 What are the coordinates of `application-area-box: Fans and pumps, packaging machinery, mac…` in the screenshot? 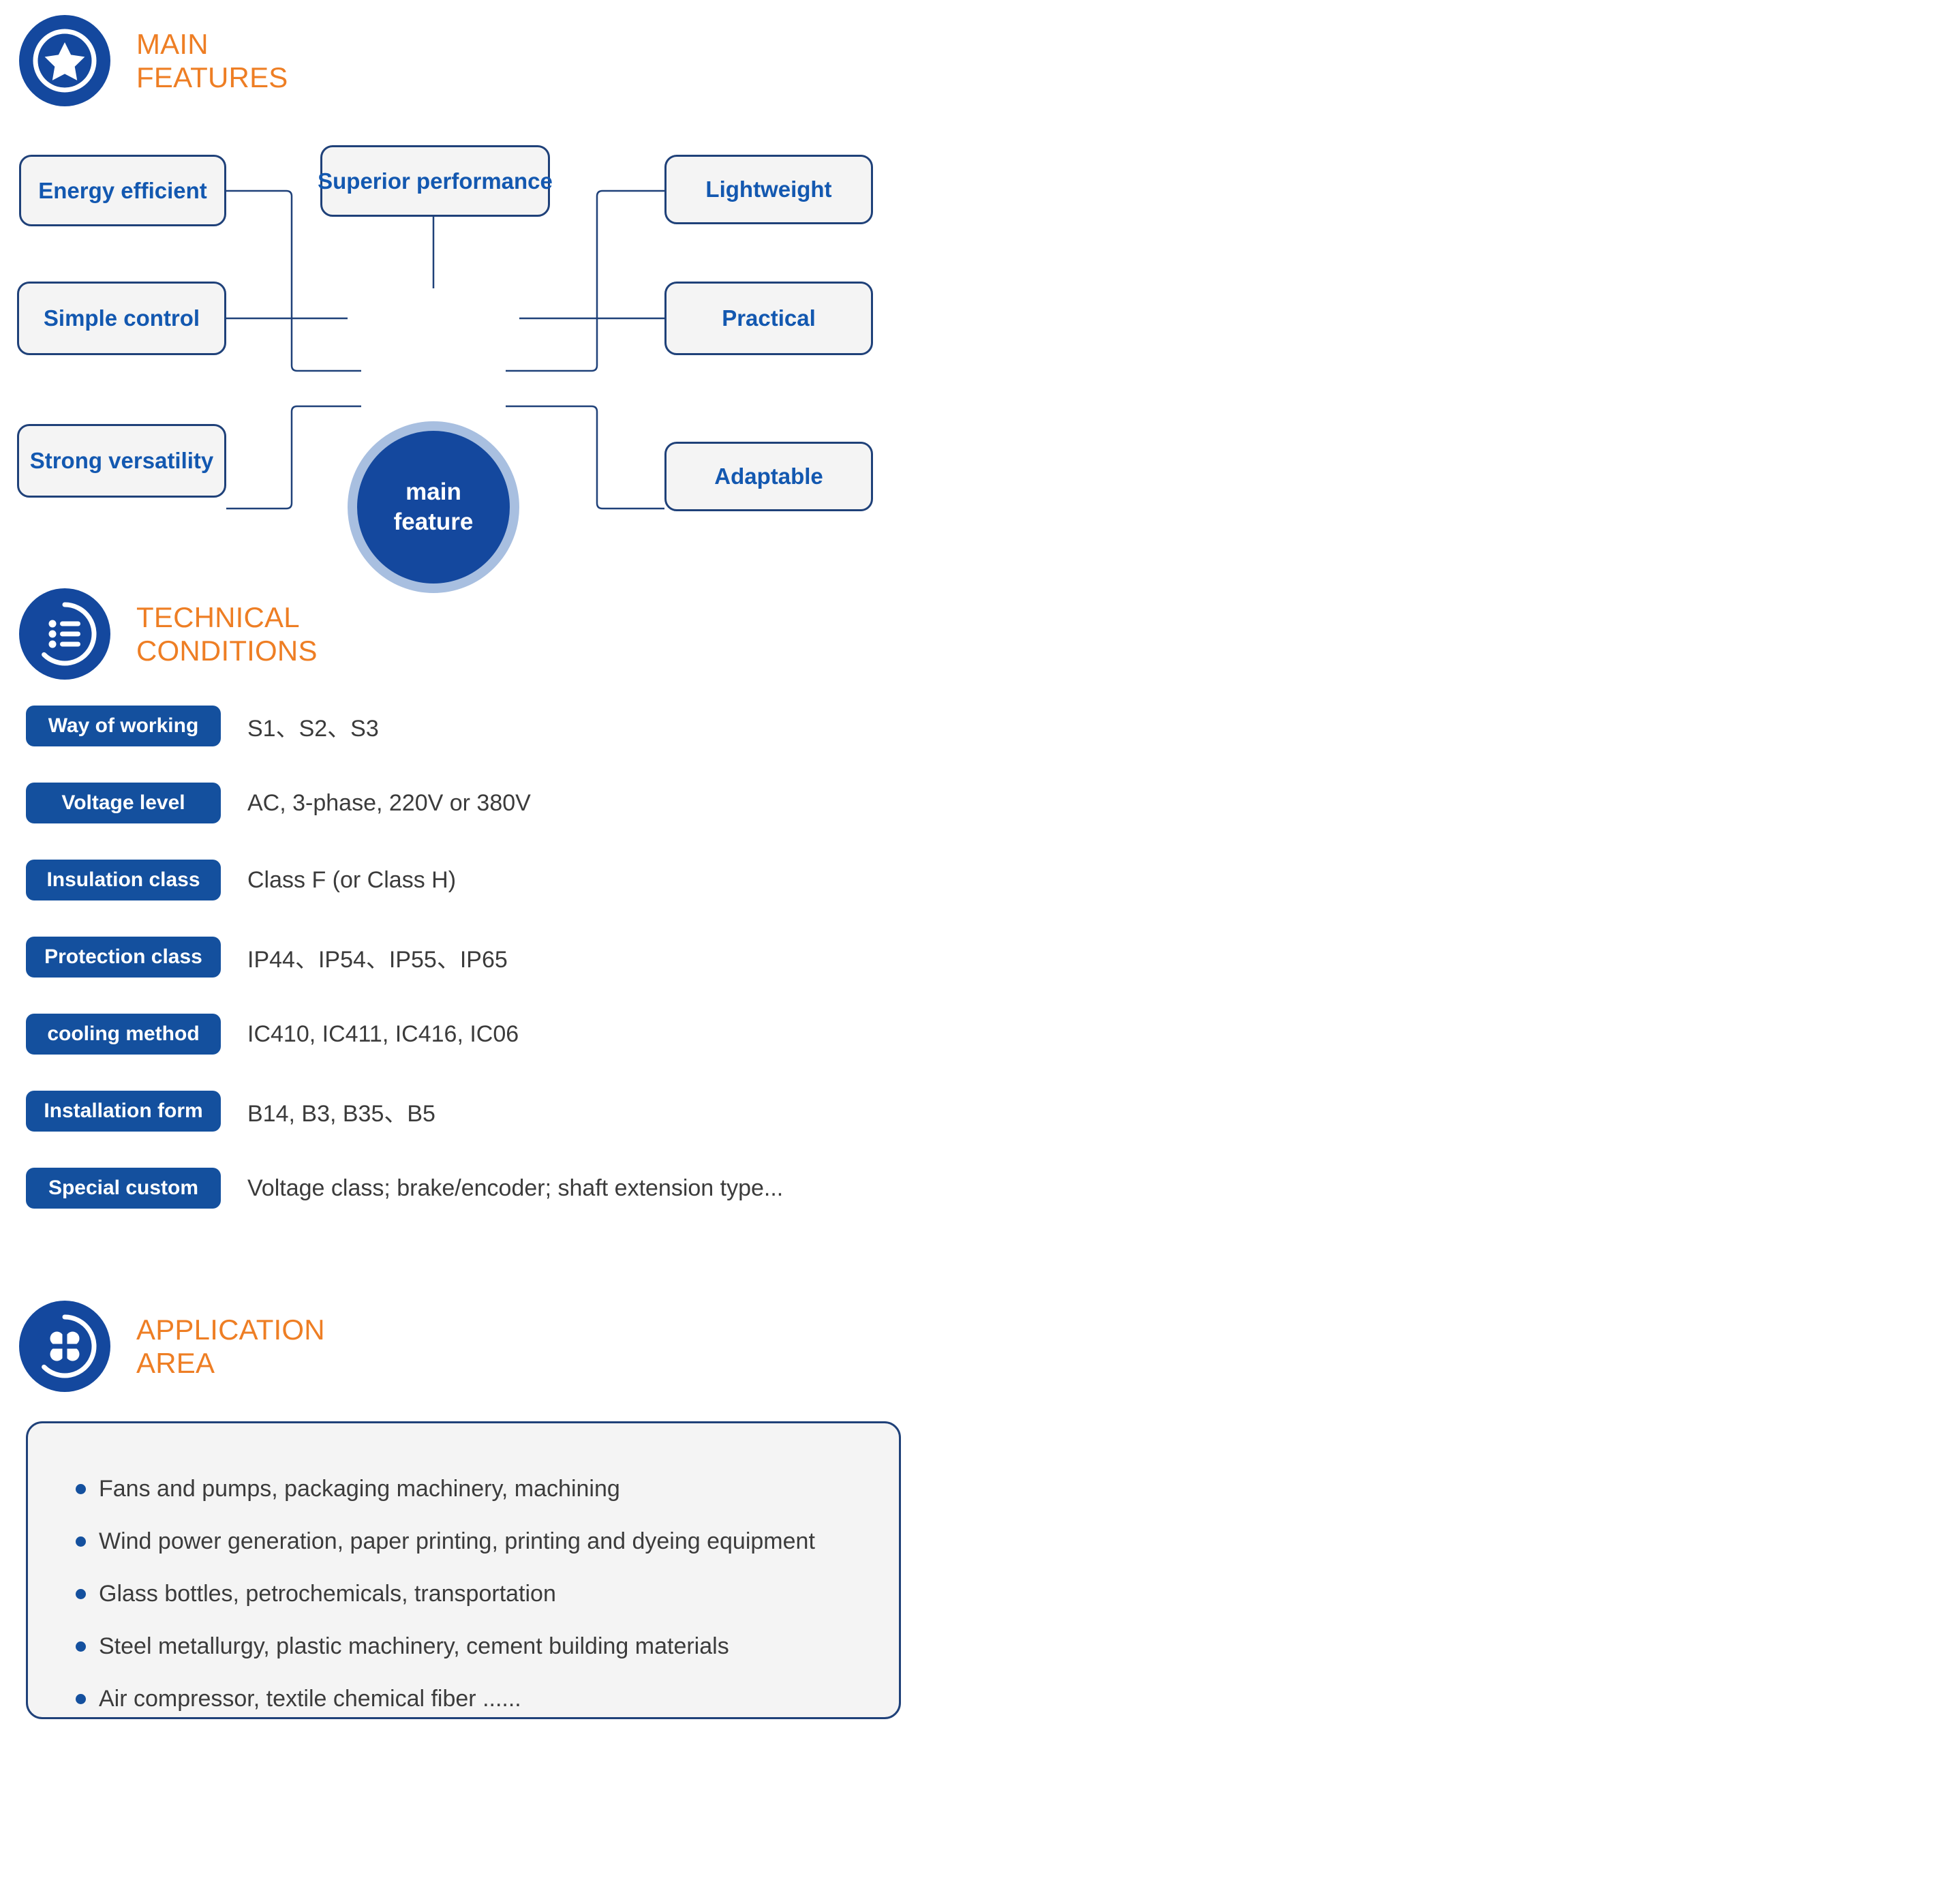 It's located at (464, 1570).